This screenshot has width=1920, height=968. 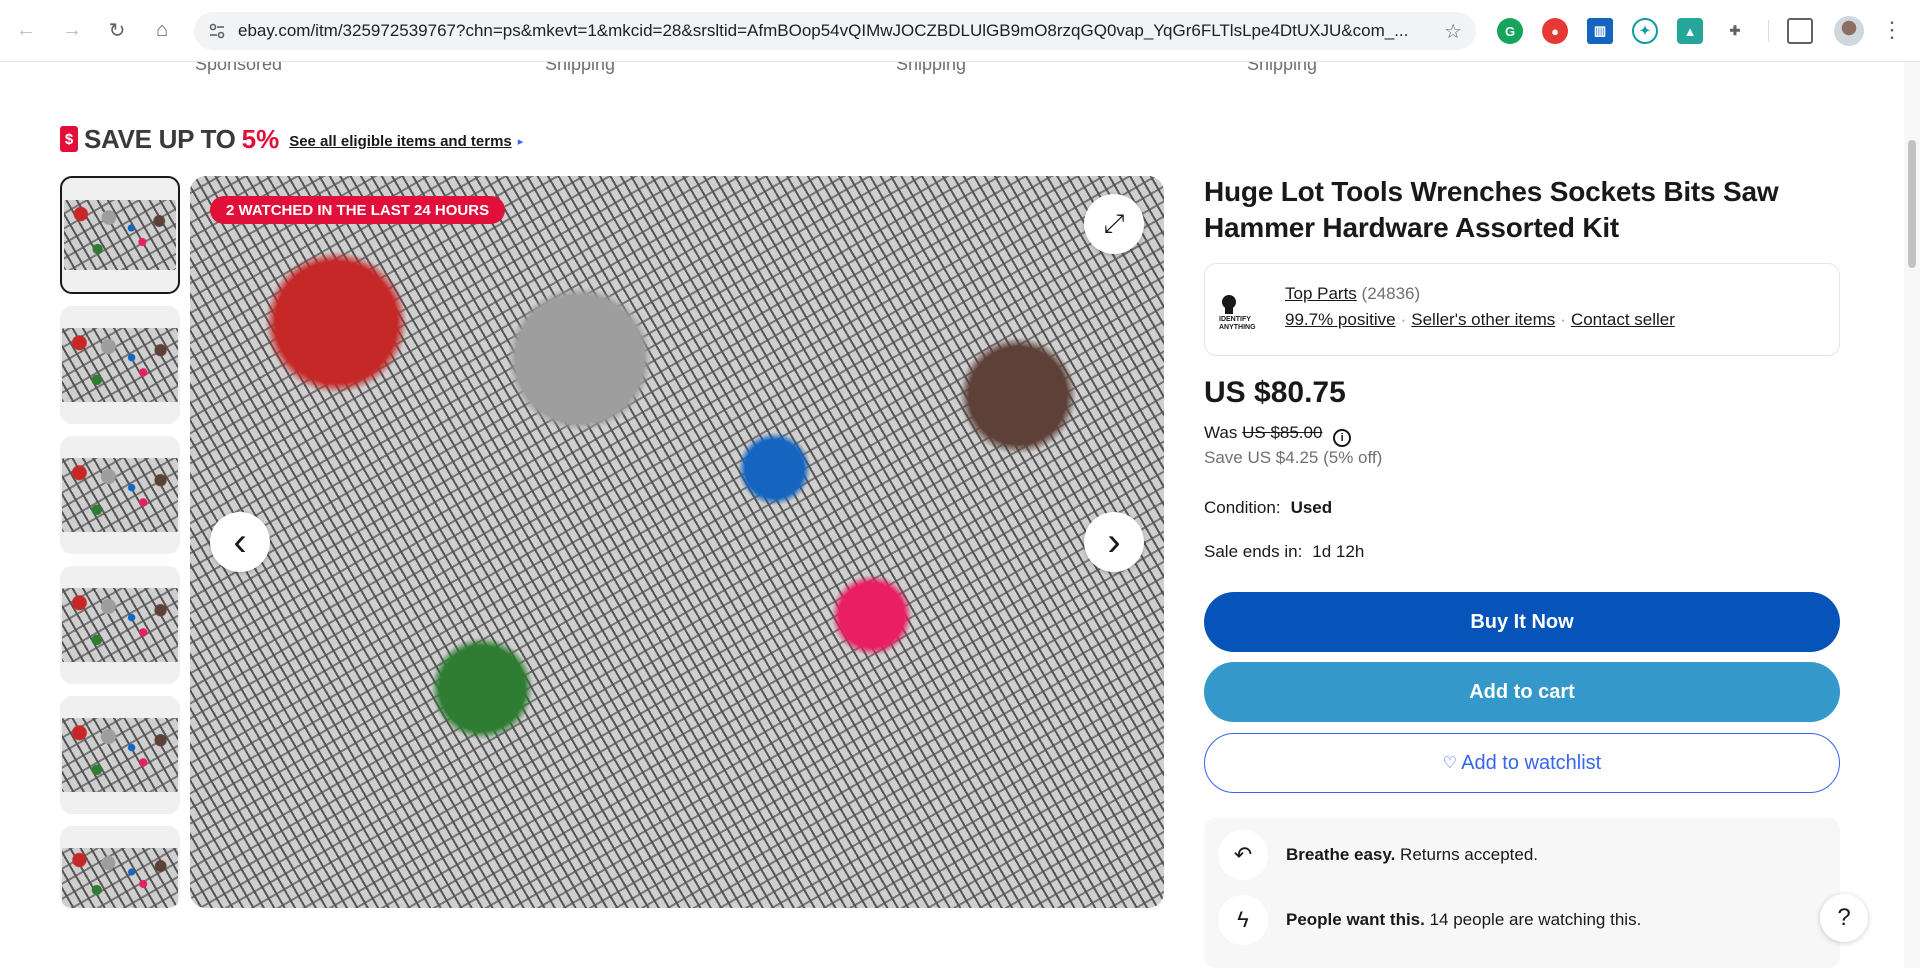 I want to click on lightning-icon: ϟ, so click(x=1243, y=920).